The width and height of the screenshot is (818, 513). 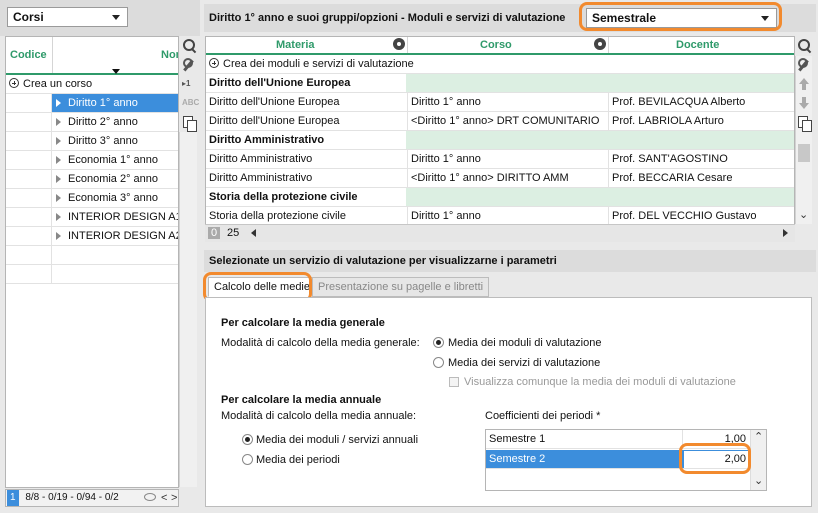 I want to click on radio-general-modules, so click(x=438, y=342).